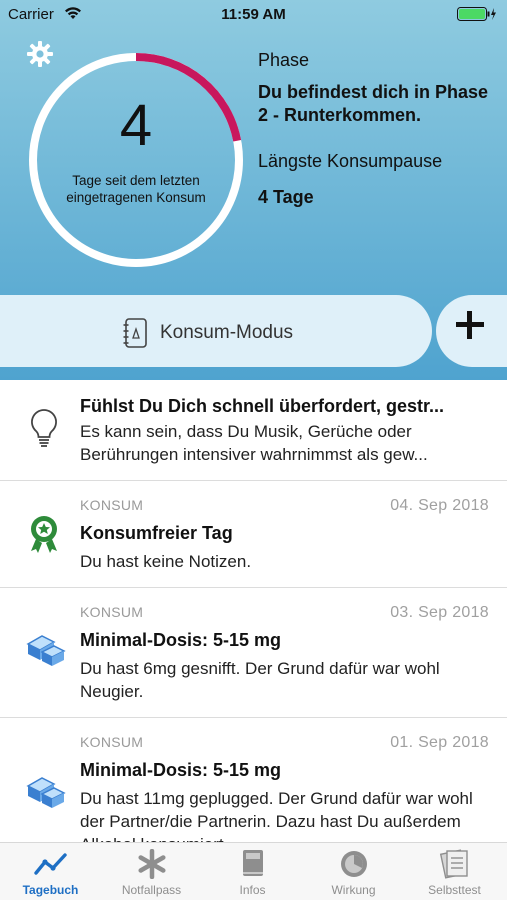  I want to click on tab-selbsttest: Selbsttest, so click(454, 871).